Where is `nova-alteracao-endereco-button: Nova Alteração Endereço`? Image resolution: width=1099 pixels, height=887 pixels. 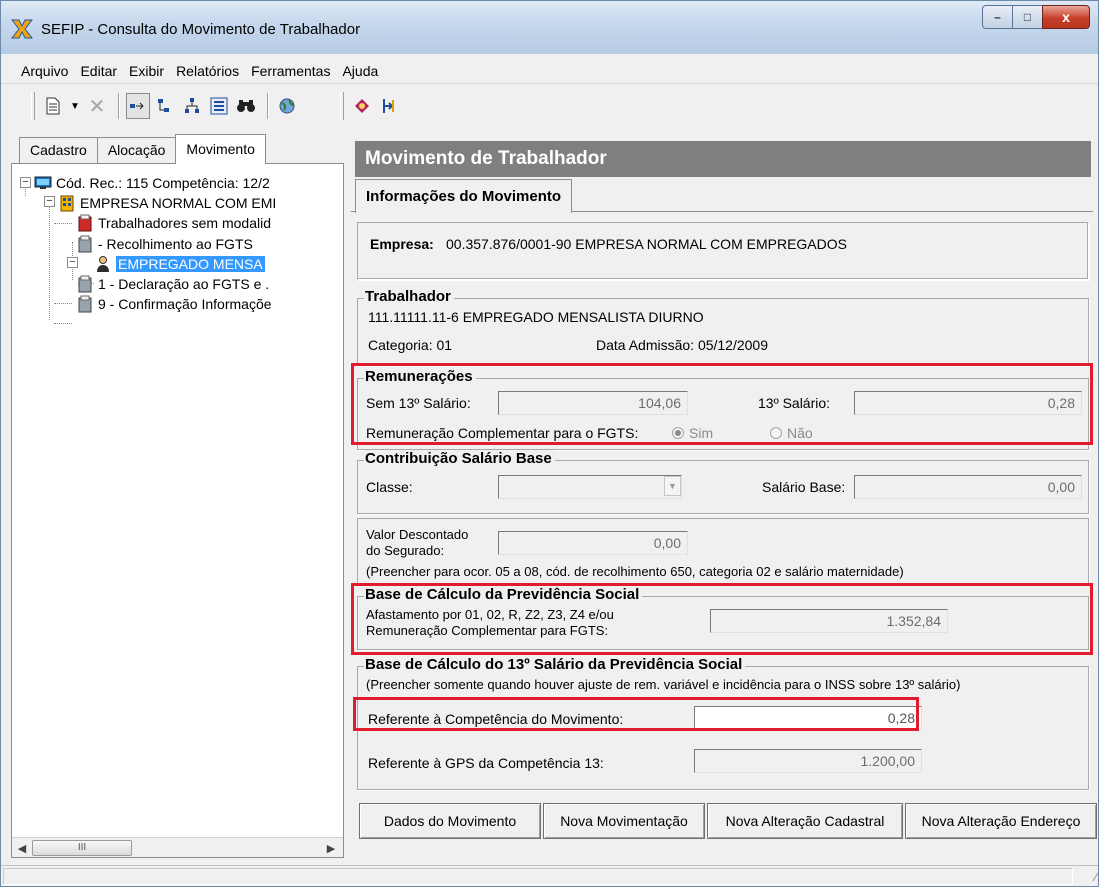
nova-alteracao-endereco-button: Nova Alteração Endereço is located at coordinates (1001, 821).